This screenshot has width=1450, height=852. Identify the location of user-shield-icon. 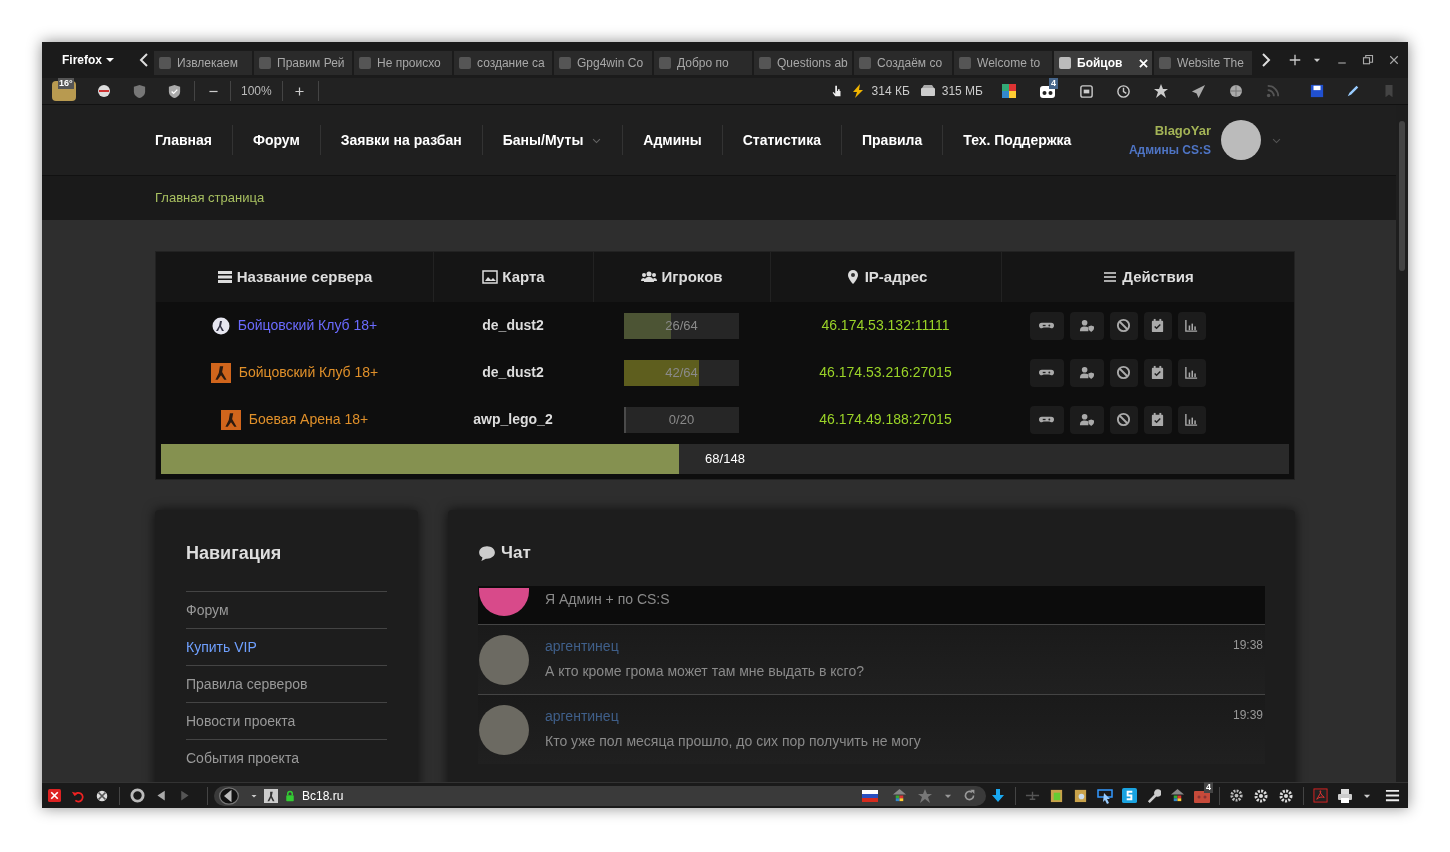
(1086, 325).